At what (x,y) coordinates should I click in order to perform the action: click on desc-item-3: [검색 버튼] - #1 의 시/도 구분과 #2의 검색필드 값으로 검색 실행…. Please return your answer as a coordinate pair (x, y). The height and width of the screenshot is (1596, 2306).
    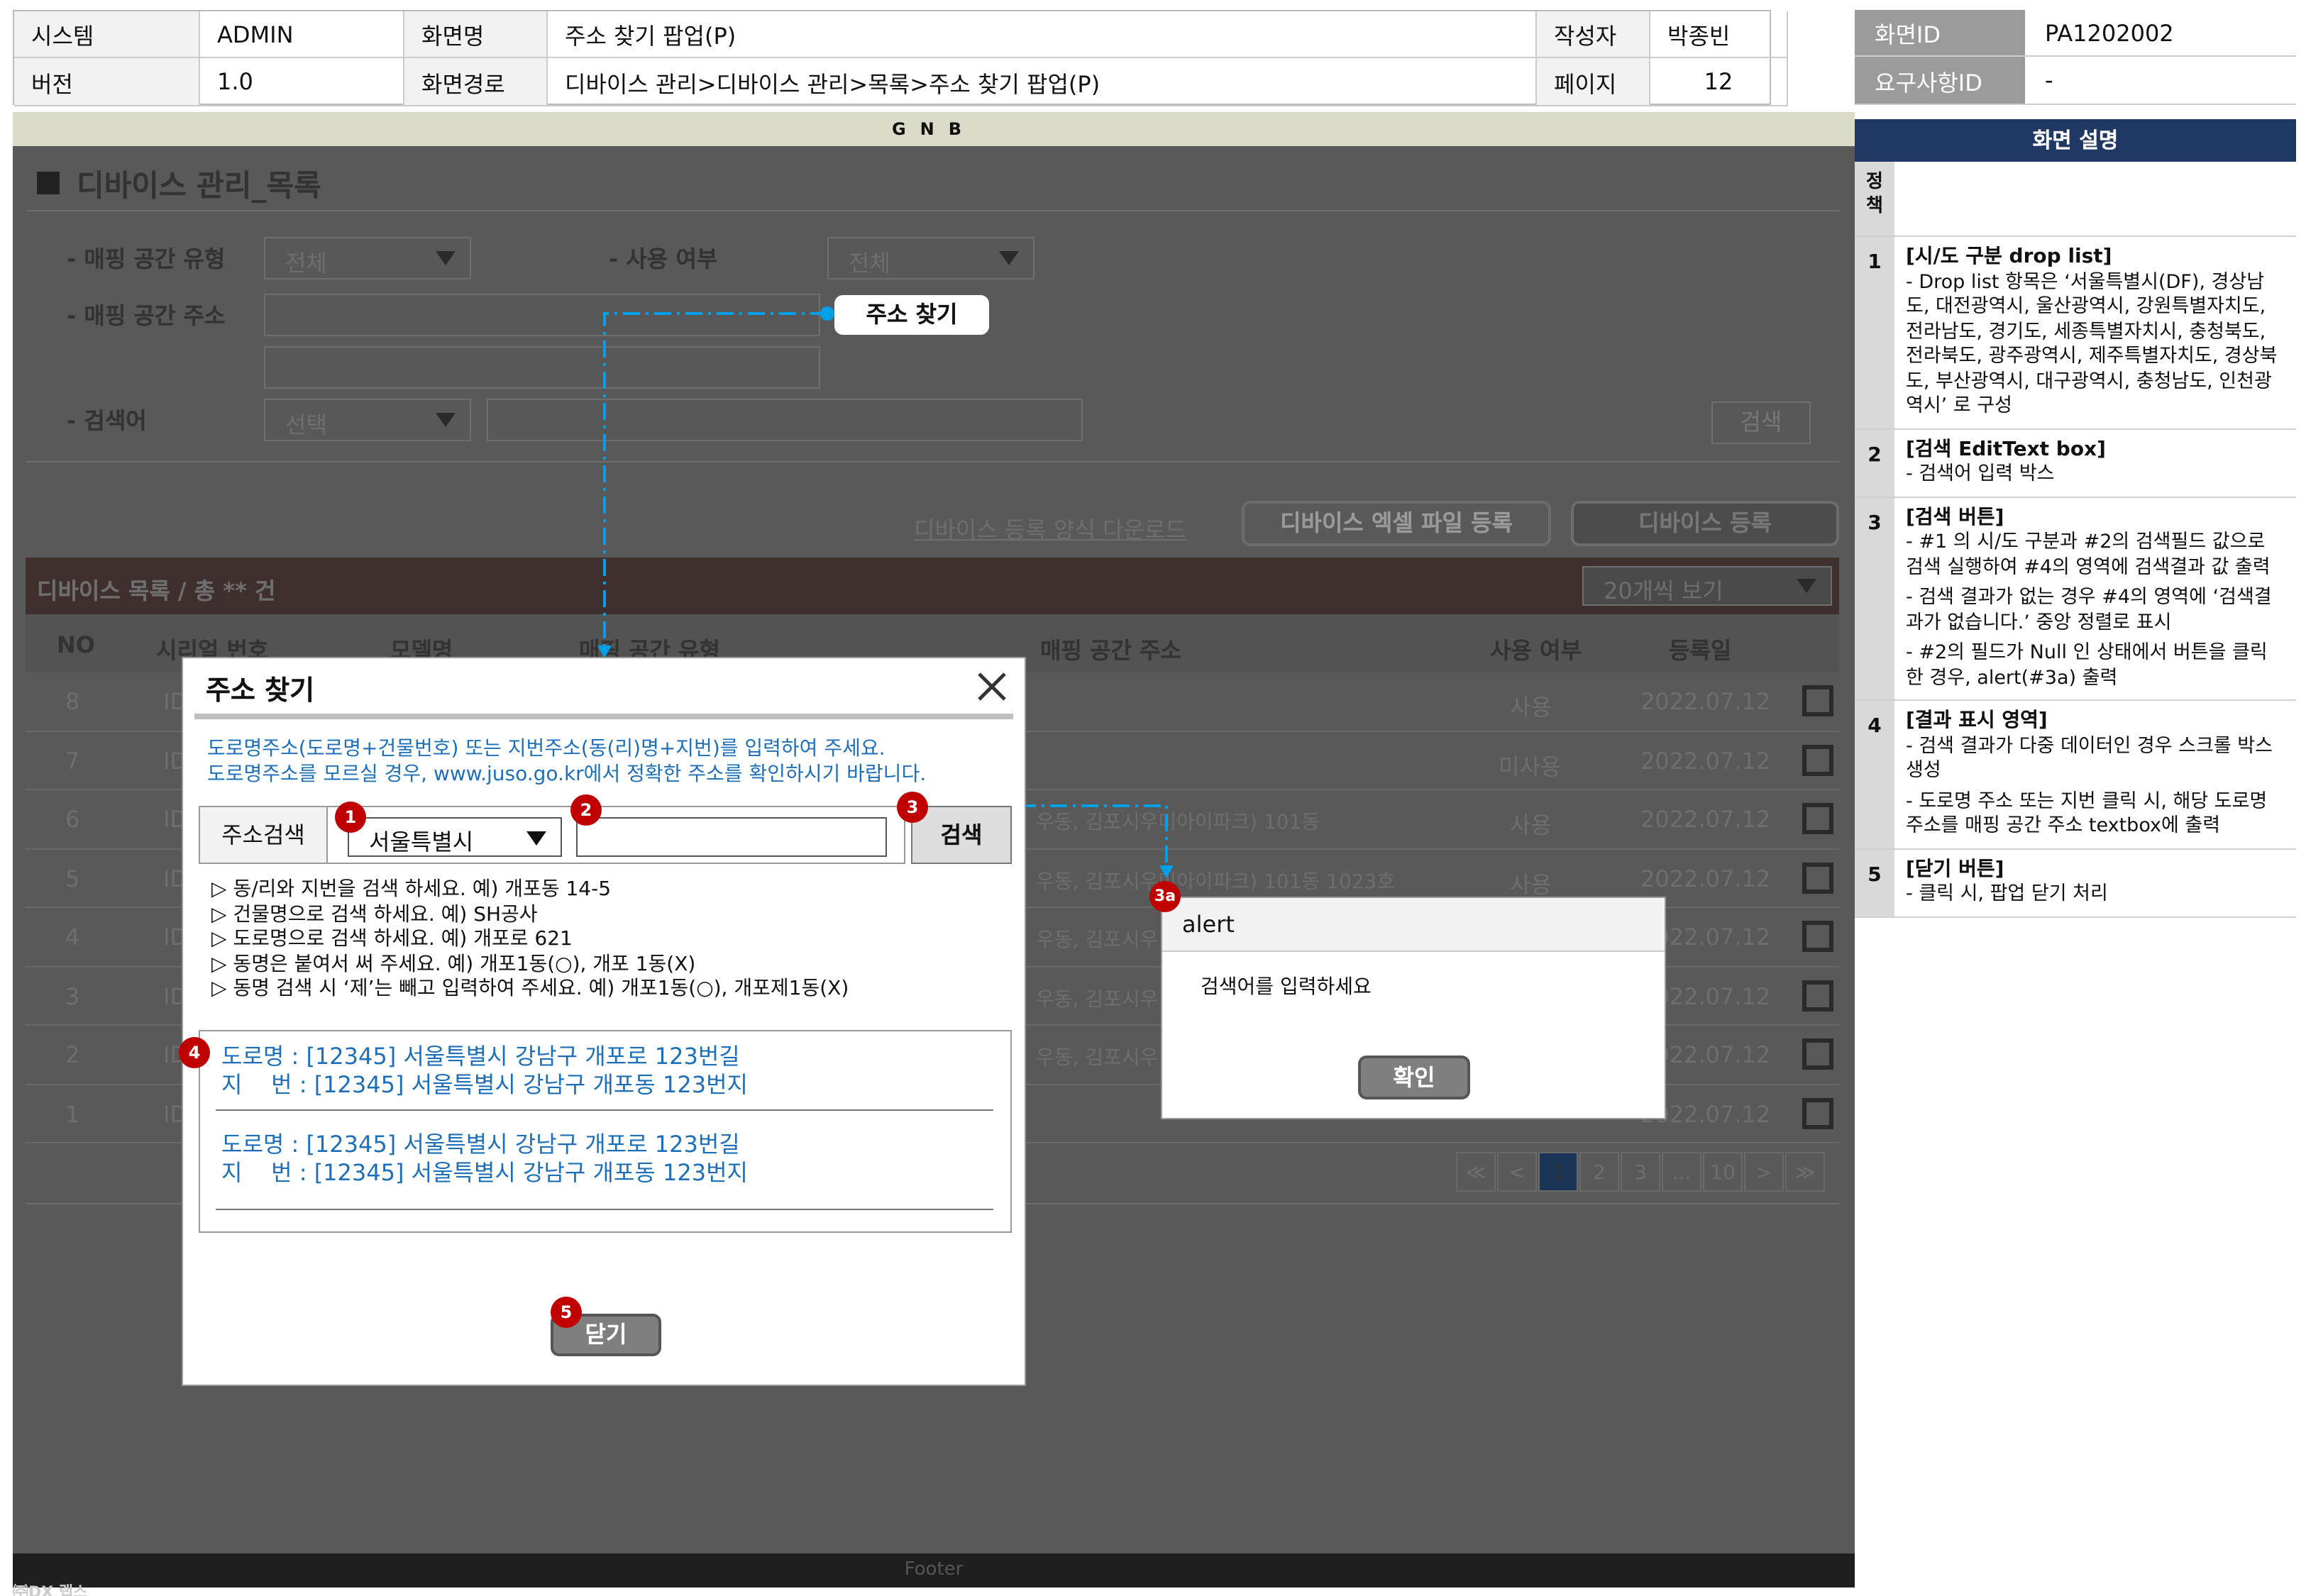
    Looking at the image, I should click on (2089, 598).